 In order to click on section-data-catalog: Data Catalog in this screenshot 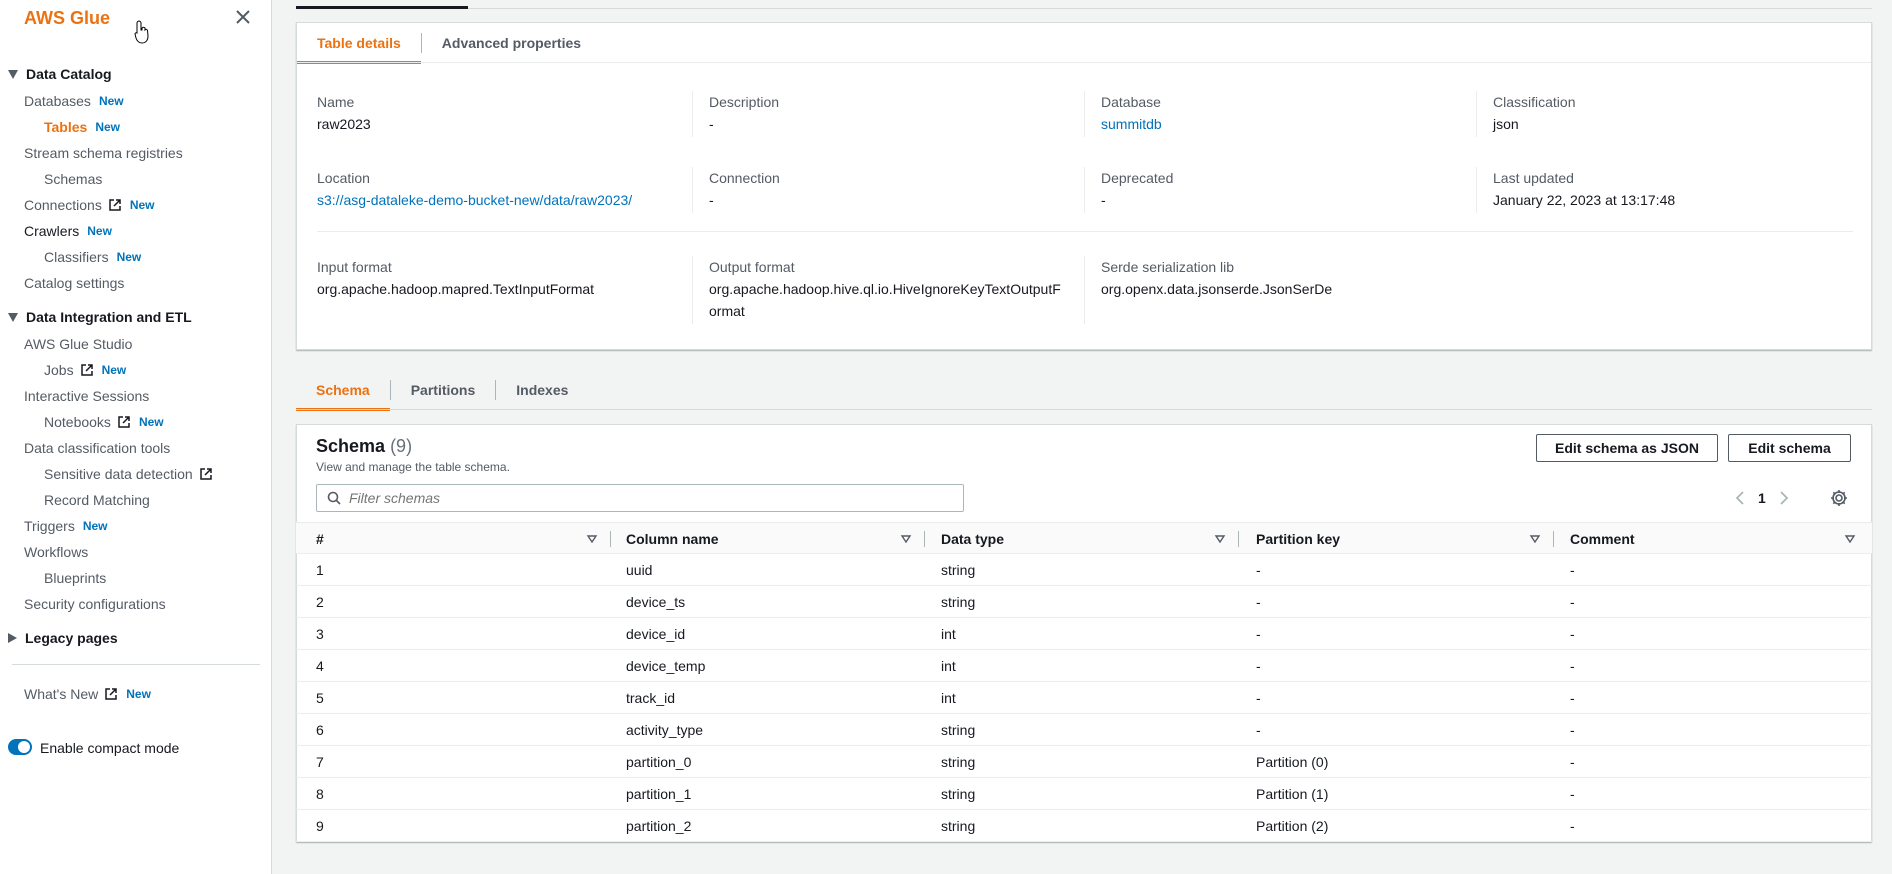, I will do `click(60, 74)`.